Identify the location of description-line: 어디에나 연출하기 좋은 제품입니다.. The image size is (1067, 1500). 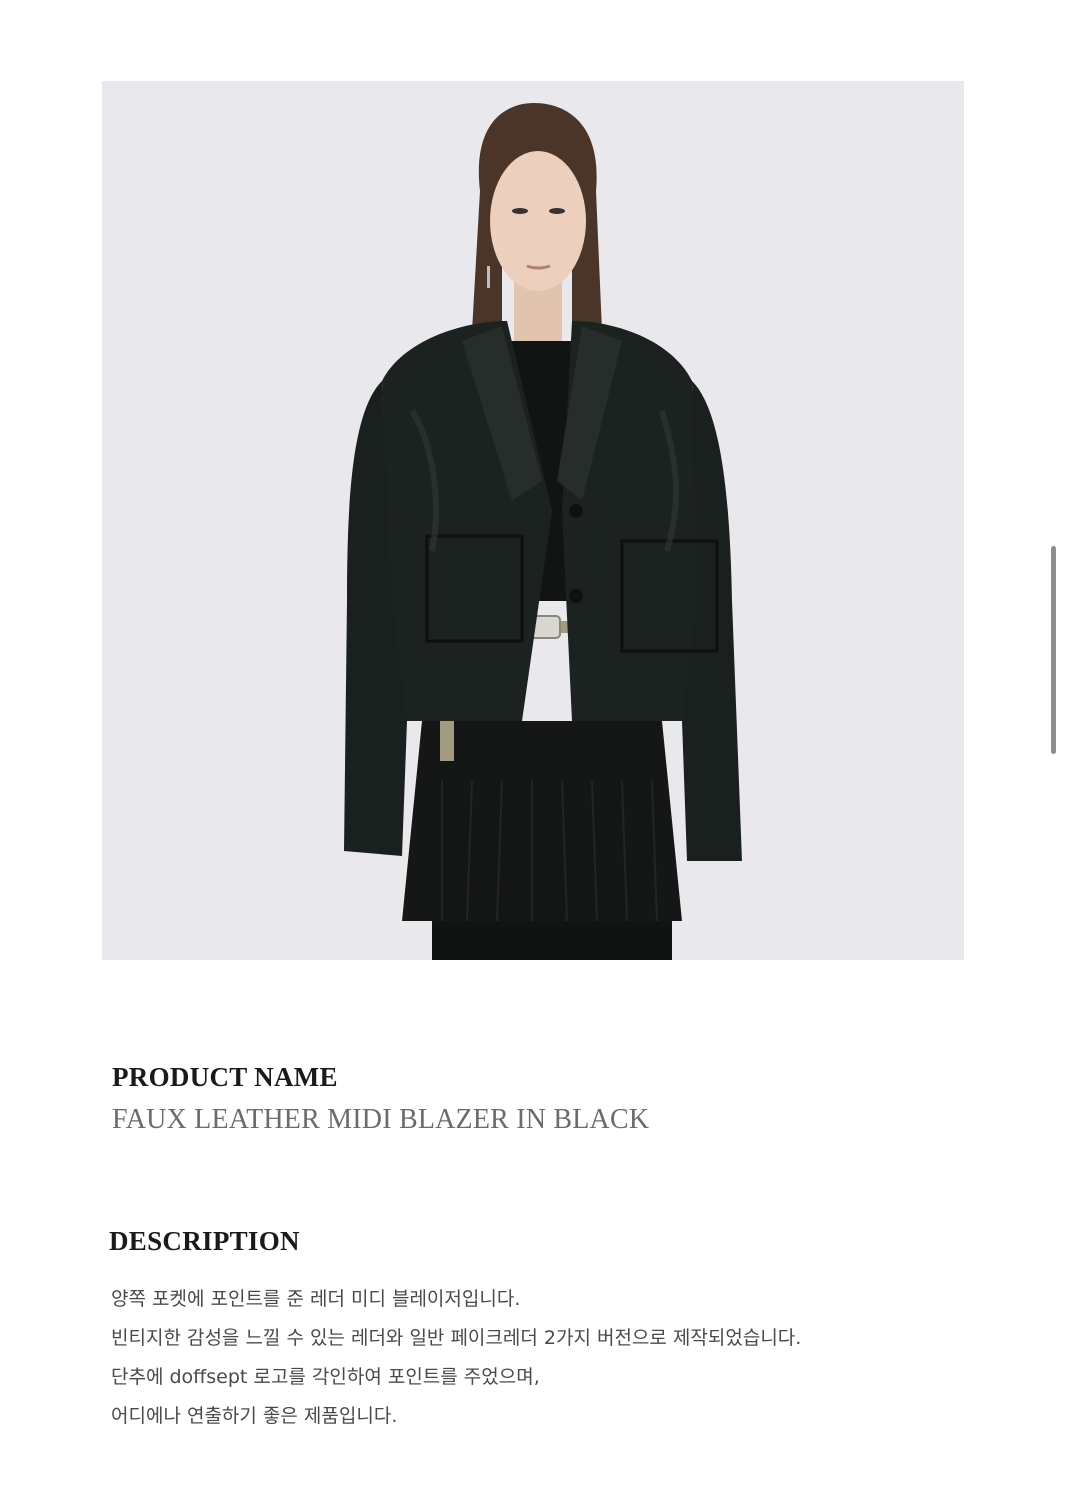
(254, 1416).